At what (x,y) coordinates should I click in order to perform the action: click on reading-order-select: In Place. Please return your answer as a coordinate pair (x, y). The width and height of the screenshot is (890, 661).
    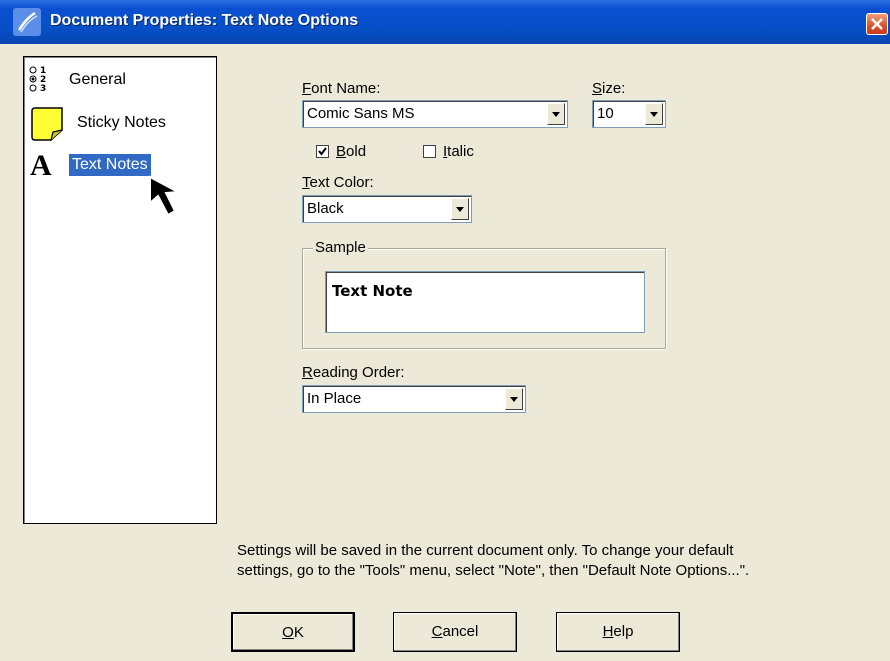
    Looking at the image, I should click on (414, 399).